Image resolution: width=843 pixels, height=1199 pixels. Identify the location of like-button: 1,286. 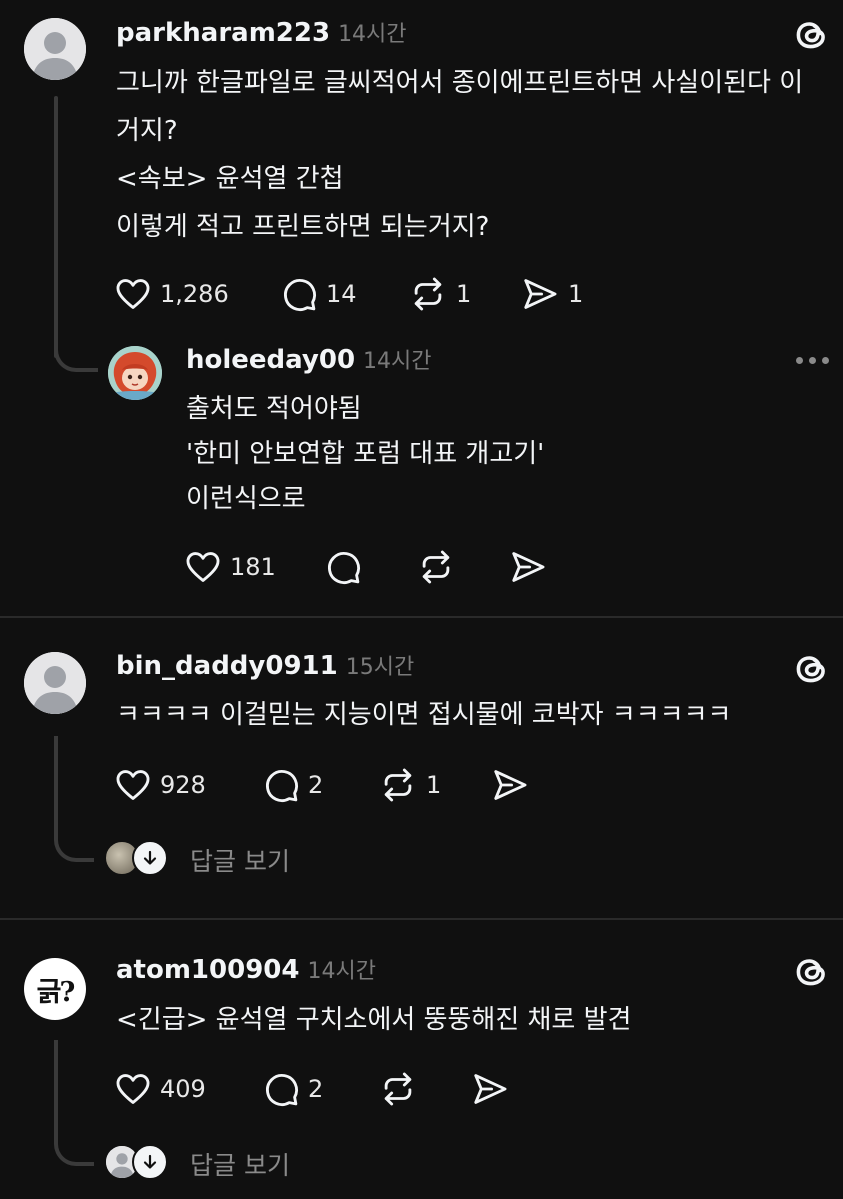
(171, 294).